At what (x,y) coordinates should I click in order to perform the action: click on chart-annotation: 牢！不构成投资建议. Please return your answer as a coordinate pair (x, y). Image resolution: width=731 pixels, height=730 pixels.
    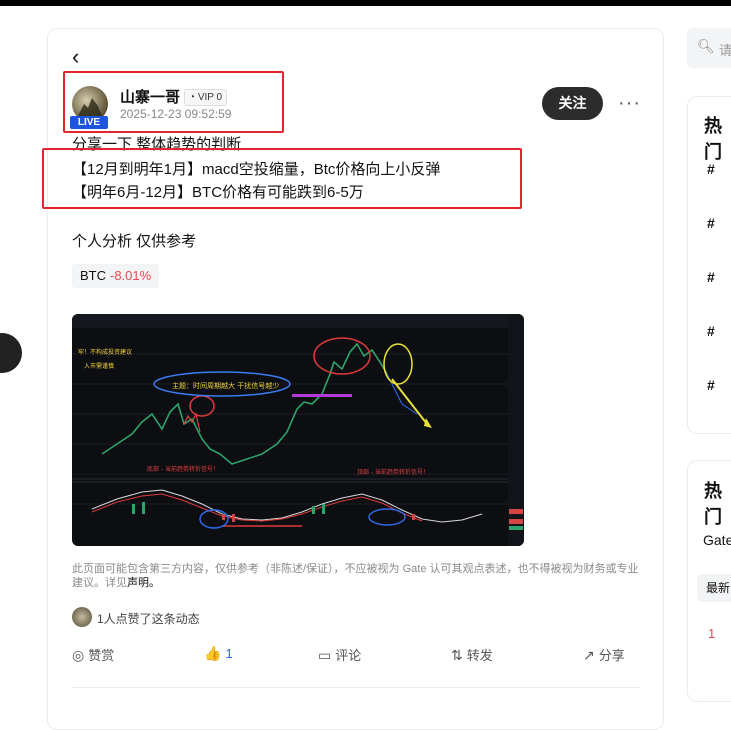
    Looking at the image, I should click on (105, 352).